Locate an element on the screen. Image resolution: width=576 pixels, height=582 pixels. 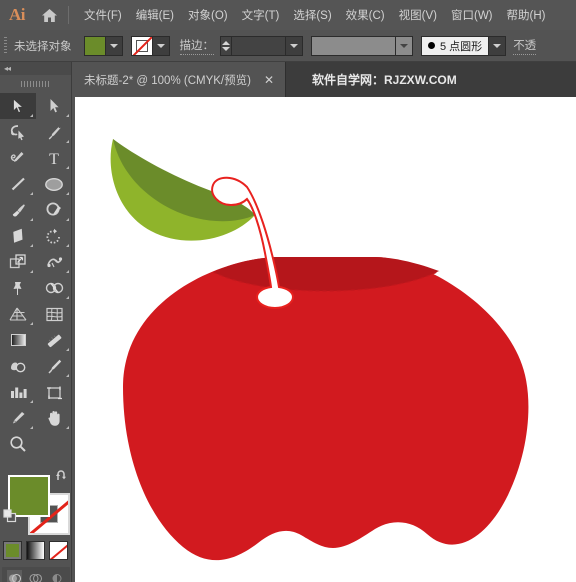
brush-definition-field: 5 点圆形 is located at coordinates (455, 45).